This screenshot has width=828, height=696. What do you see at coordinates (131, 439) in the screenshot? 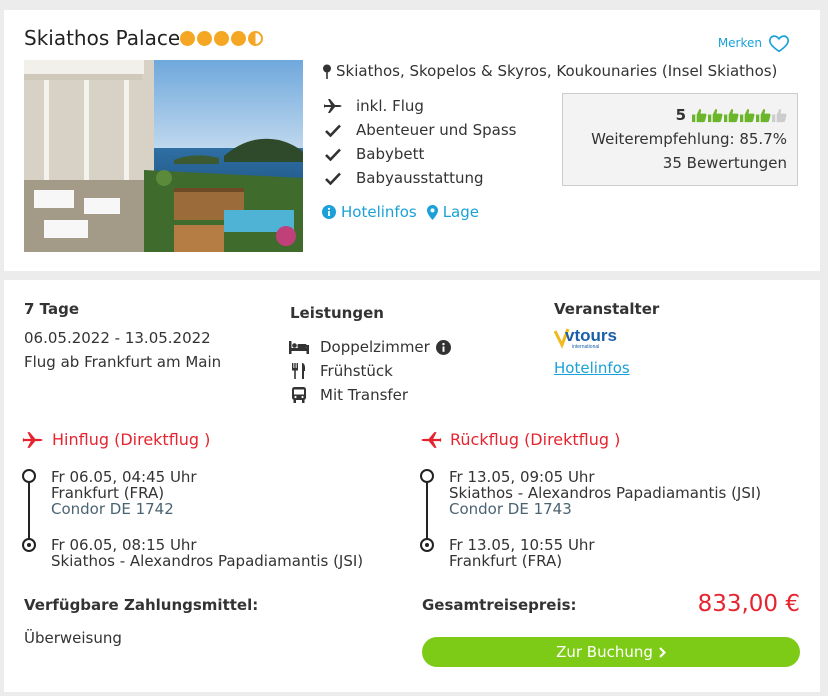
I see `outbound-flight-title: Hinflug (Direktflug )` at bounding box center [131, 439].